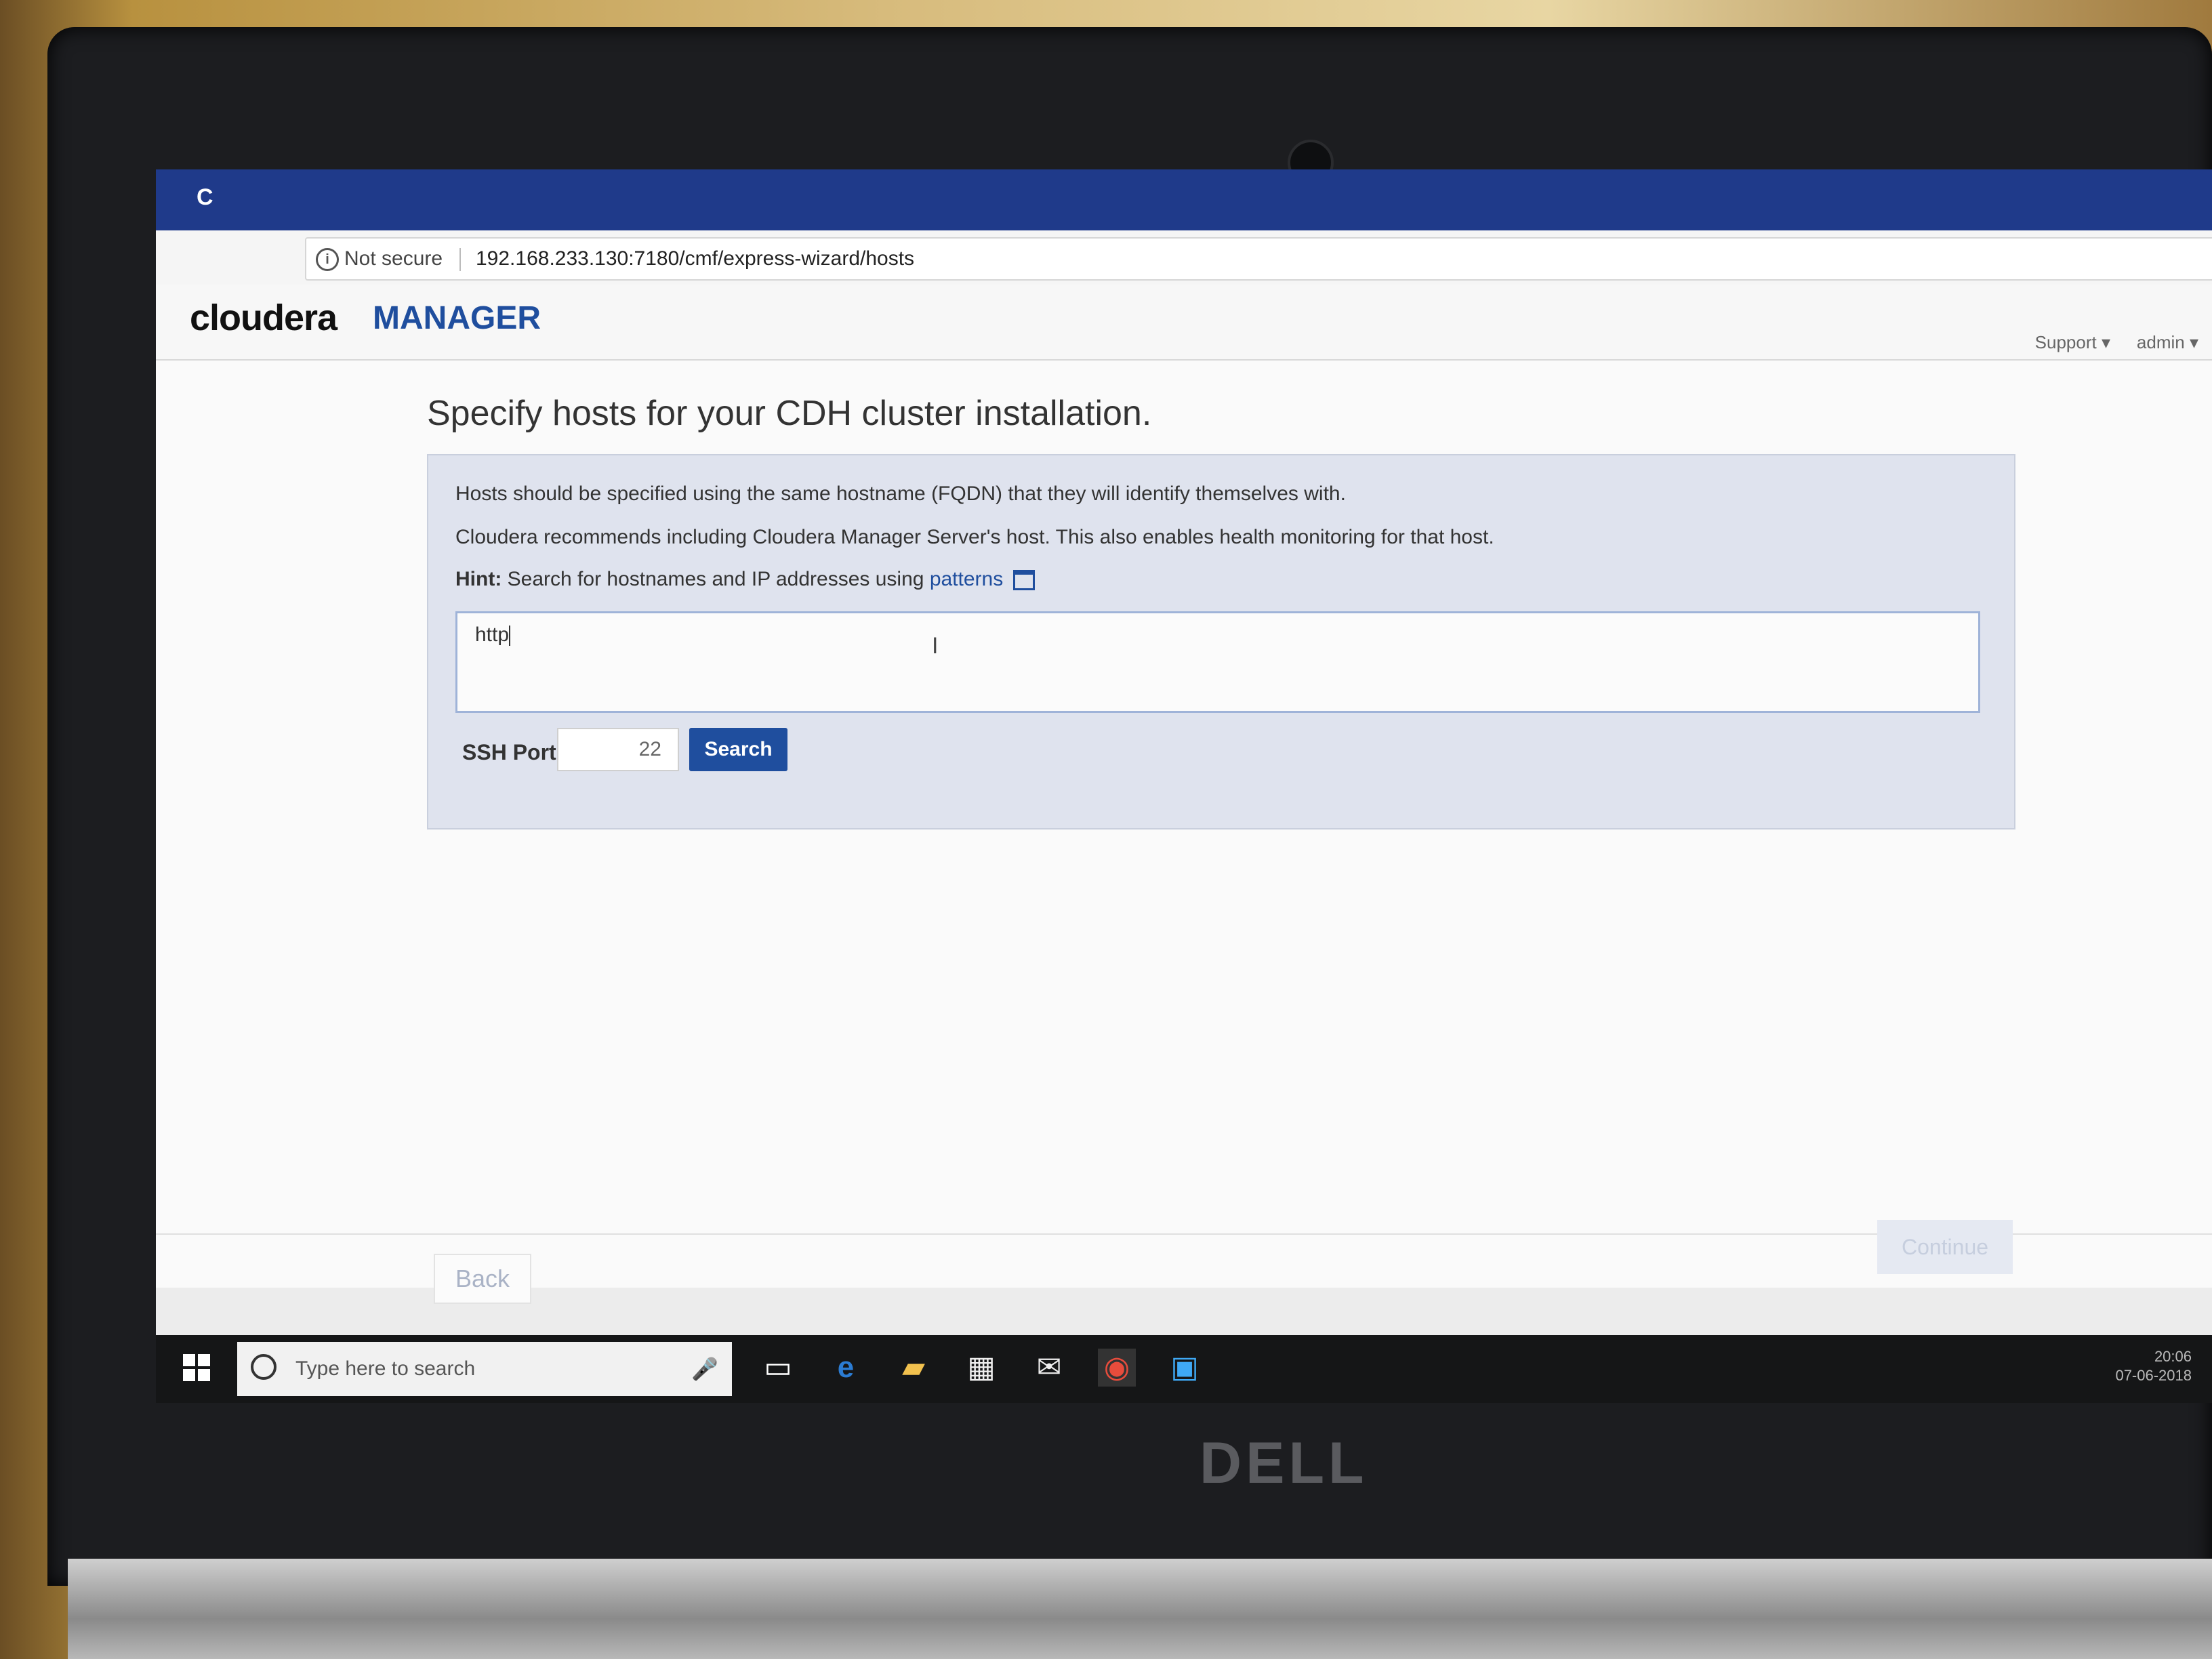 This screenshot has width=2212, height=1659. What do you see at coordinates (1945, 1247) in the screenshot?
I see `continue-button: Continue` at bounding box center [1945, 1247].